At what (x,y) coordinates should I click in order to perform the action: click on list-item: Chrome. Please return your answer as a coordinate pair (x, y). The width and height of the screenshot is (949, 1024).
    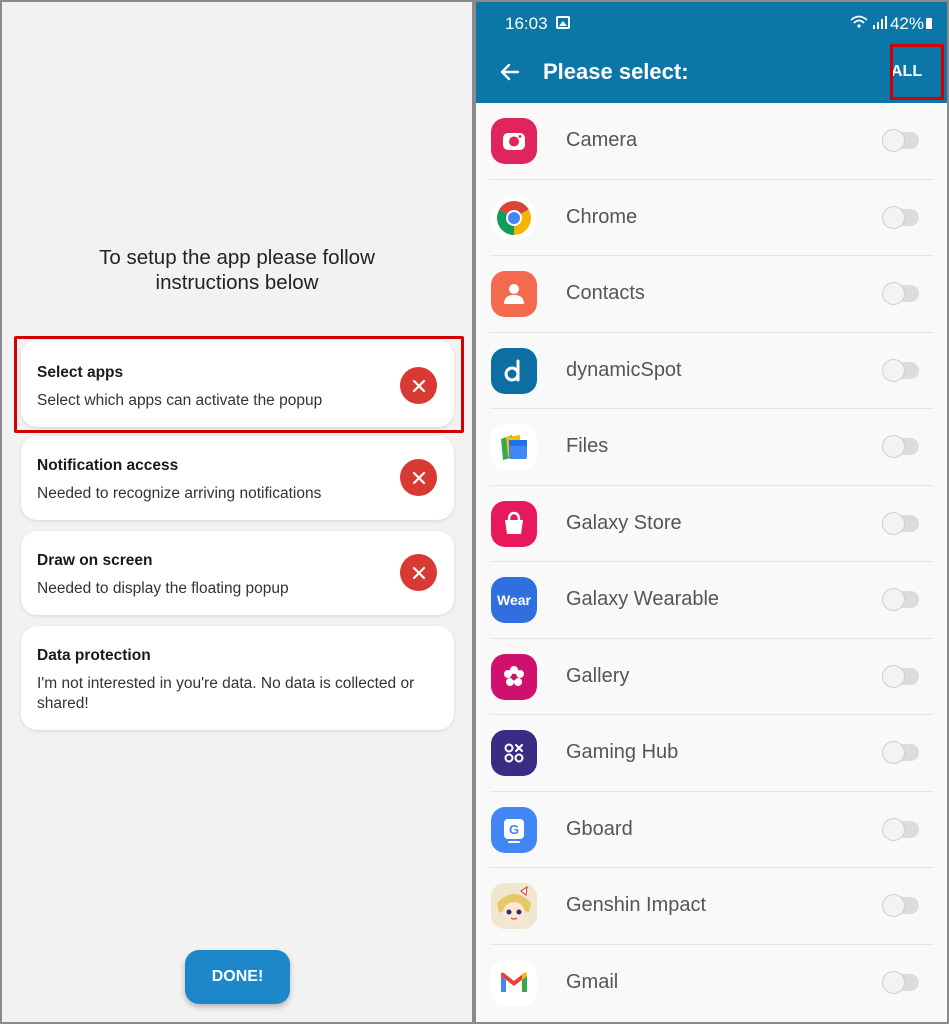
    Looking at the image, I should click on (711, 218).